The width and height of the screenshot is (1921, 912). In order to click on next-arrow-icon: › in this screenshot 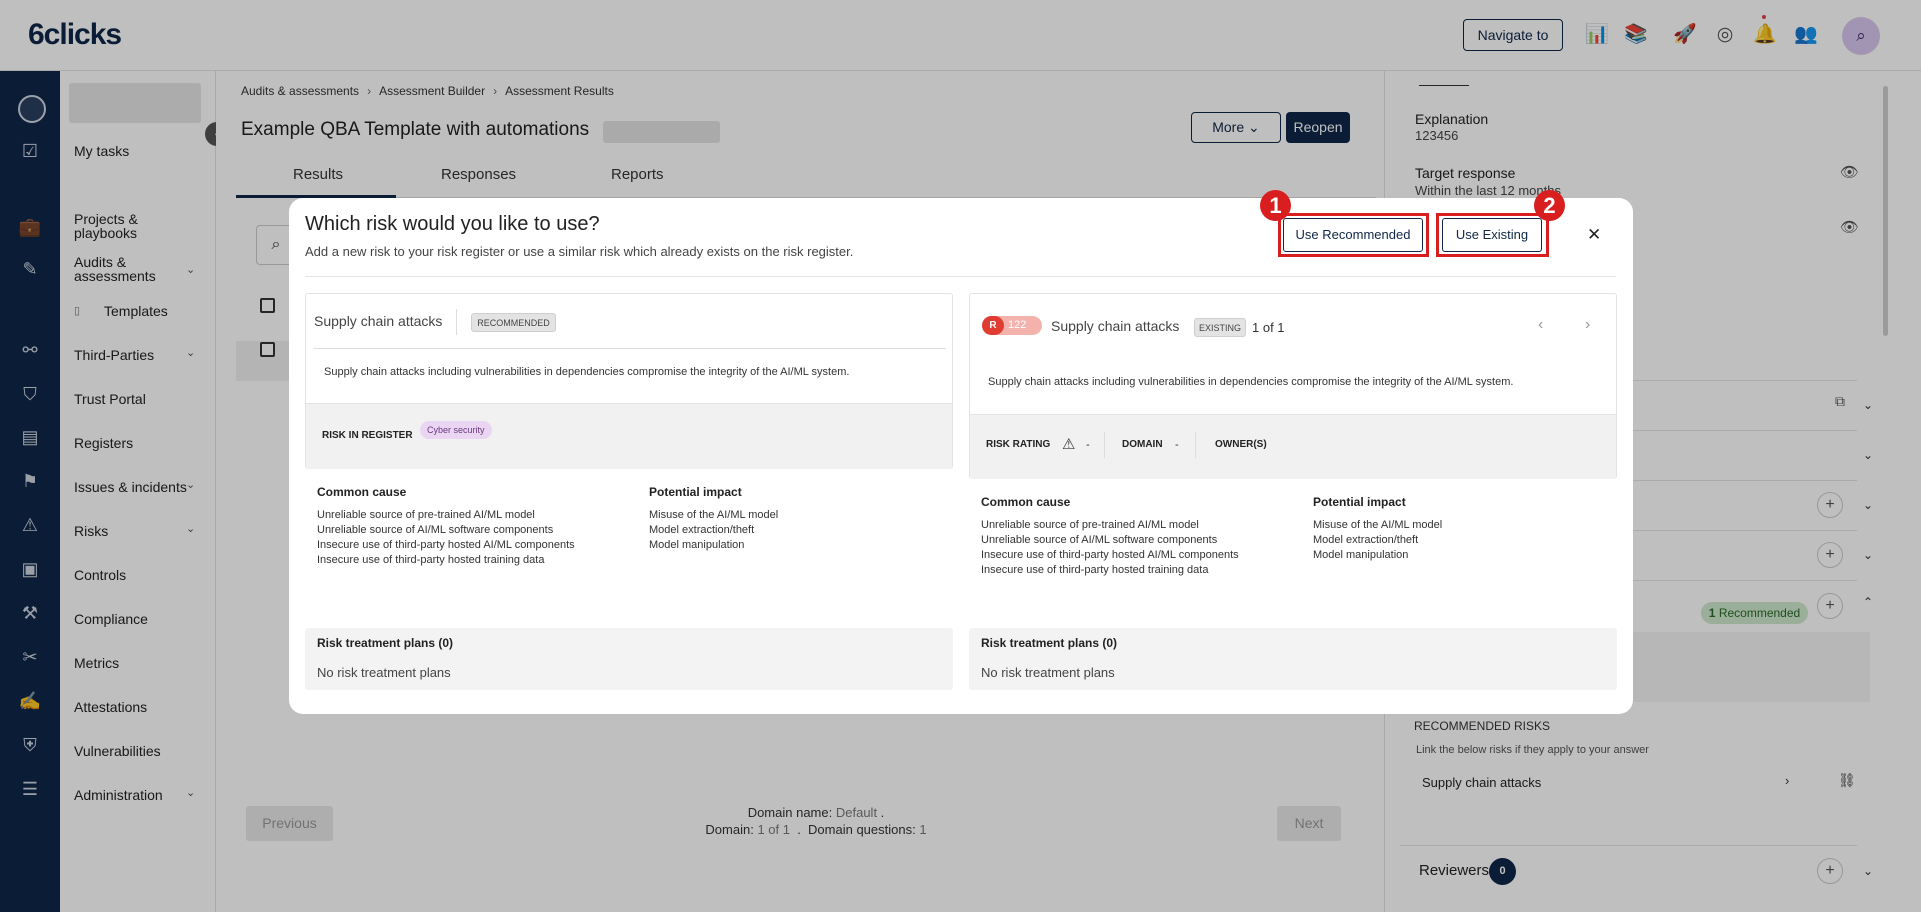, I will do `click(1587, 325)`.